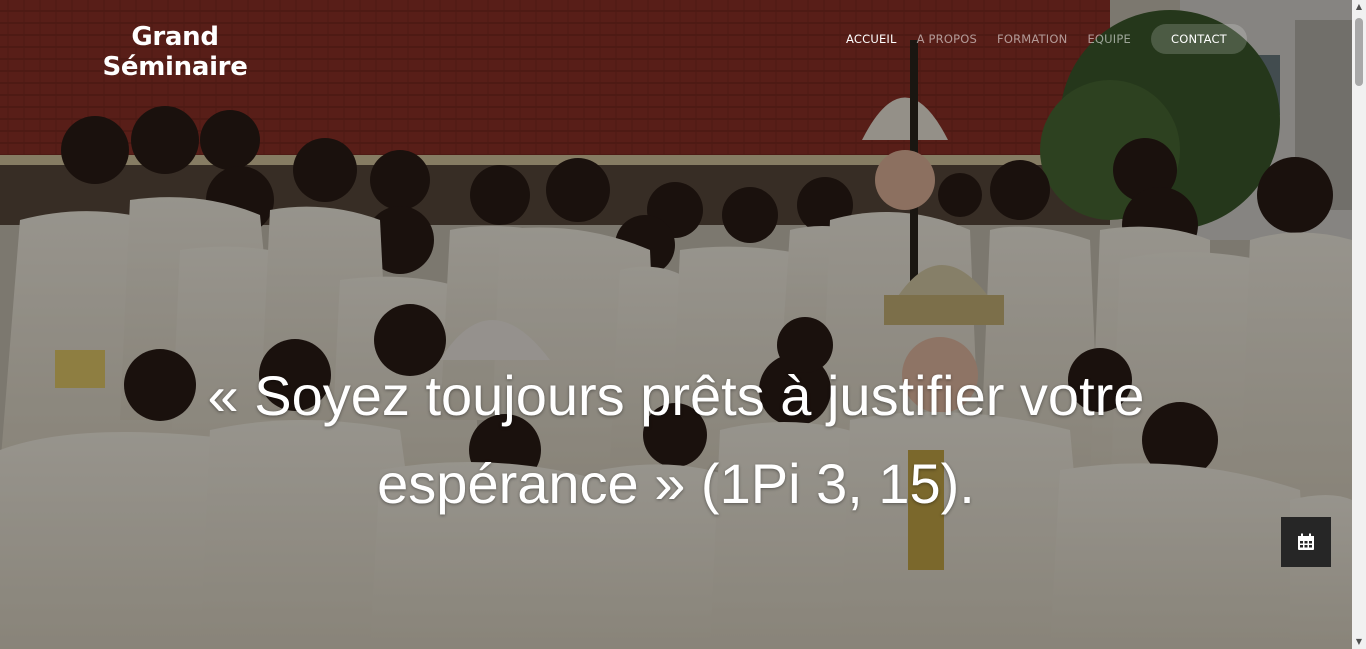 The width and height of the screenshot is (1366, 649). Describe the element at coordinates (1359, 642) in the screenshot. I see `scroll-down-arrow-icon: ▼` at that location.